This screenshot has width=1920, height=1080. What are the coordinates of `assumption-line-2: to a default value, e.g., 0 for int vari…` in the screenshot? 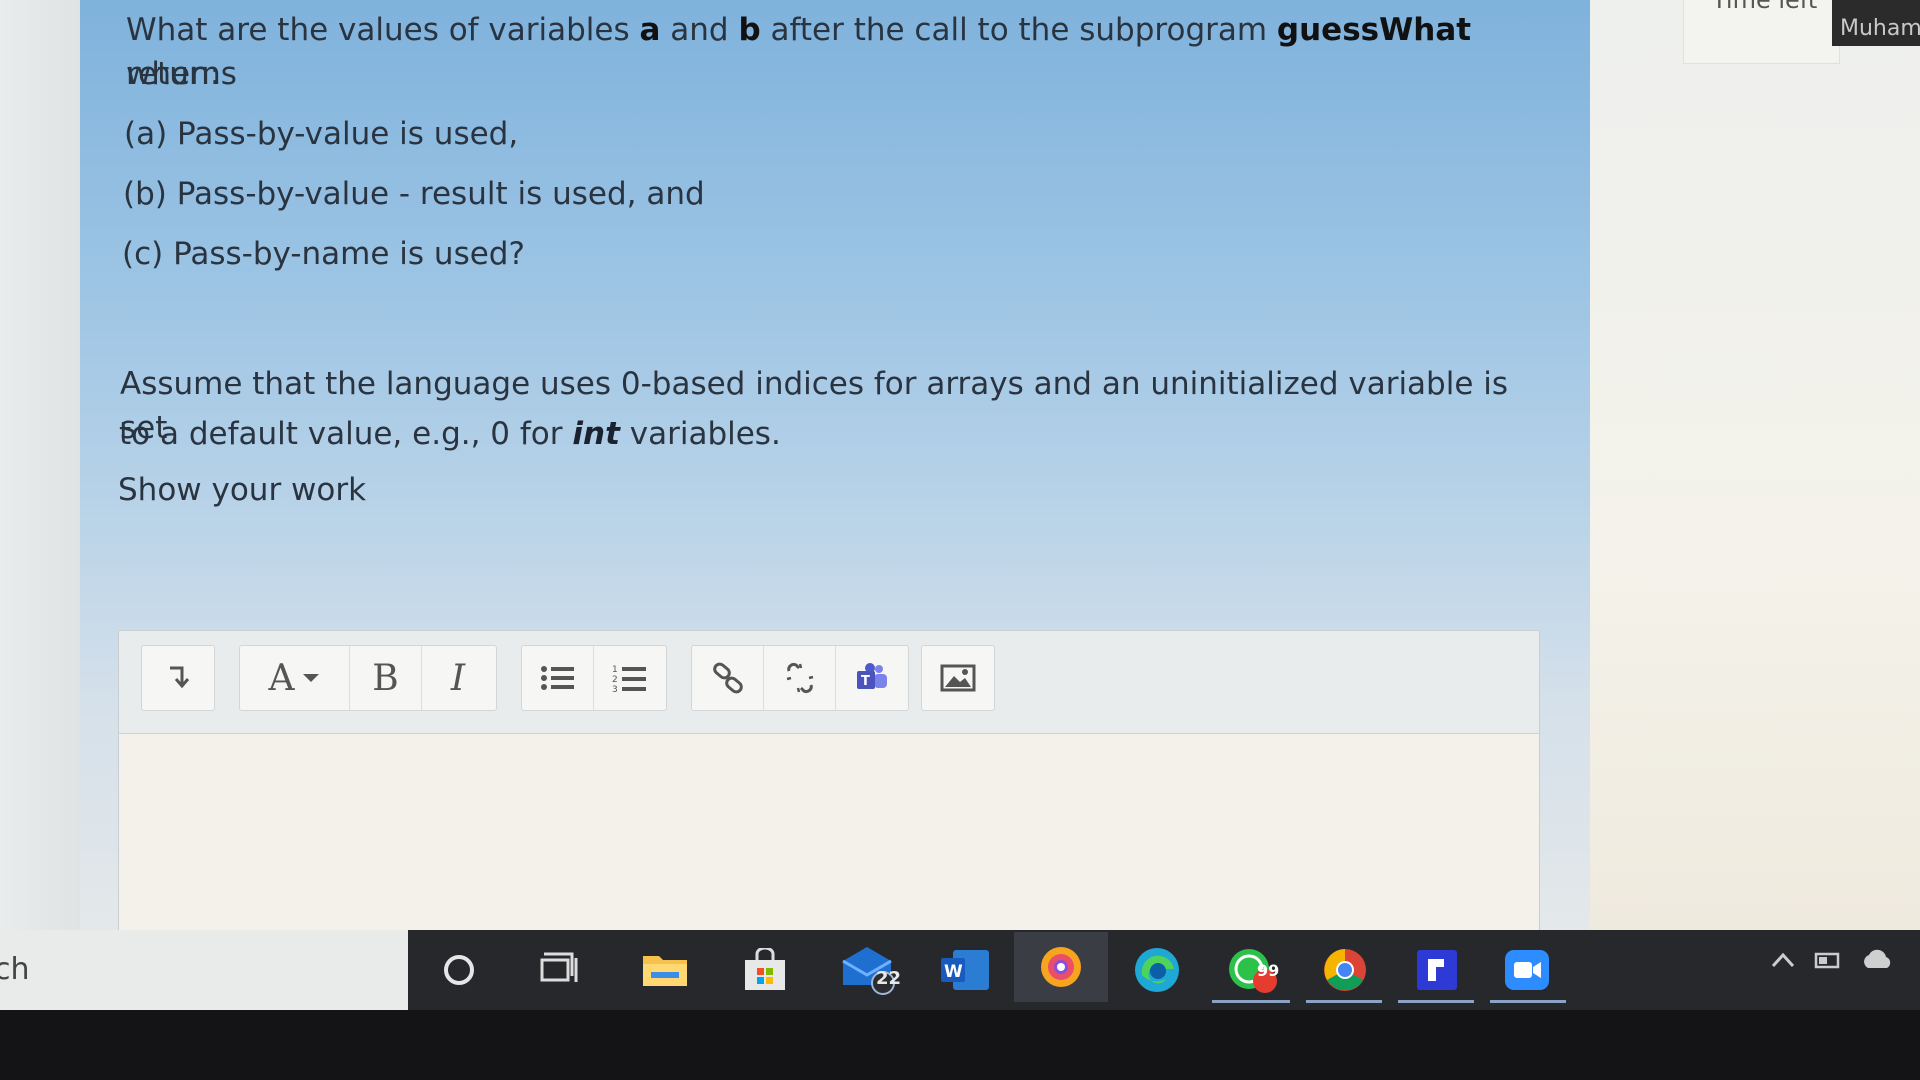 It's located at (450, 434).